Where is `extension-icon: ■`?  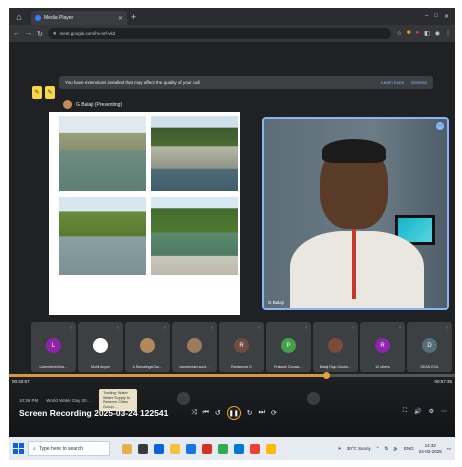 extension-icon: ■ is located at coordinates (409, 33).